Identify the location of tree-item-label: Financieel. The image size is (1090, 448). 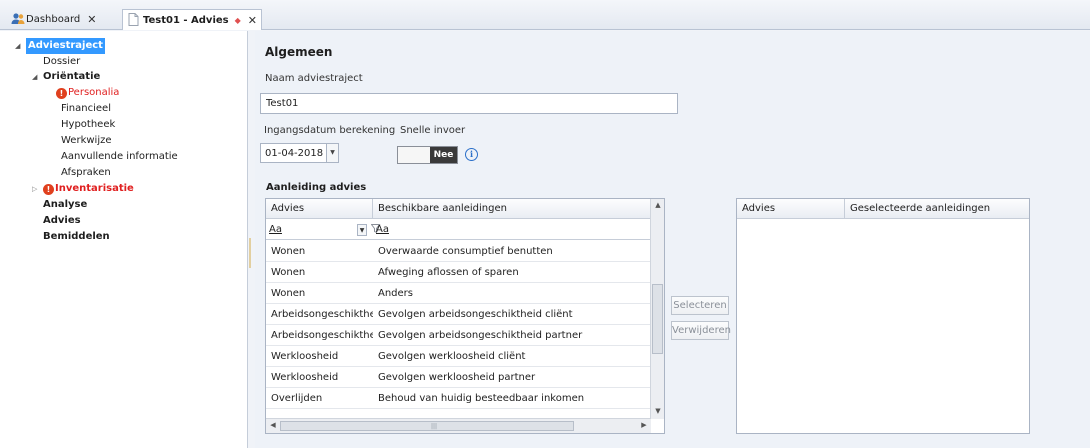
(86, 108).